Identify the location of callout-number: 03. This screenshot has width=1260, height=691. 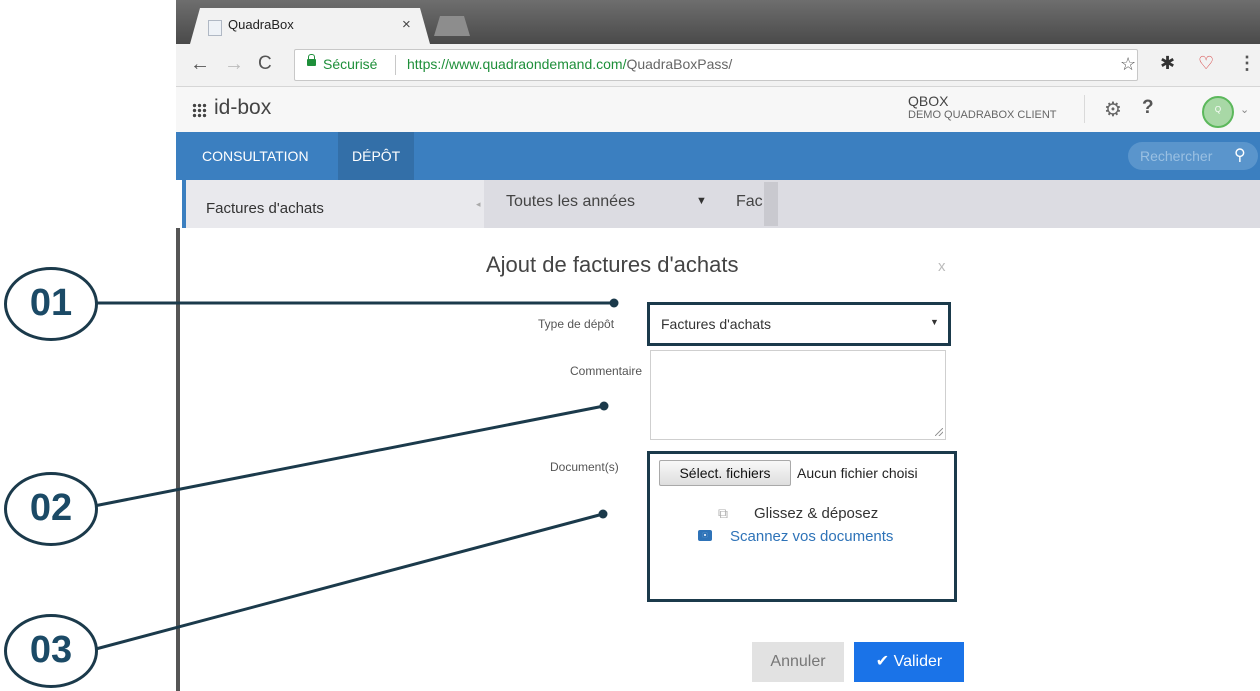
(51, 650).